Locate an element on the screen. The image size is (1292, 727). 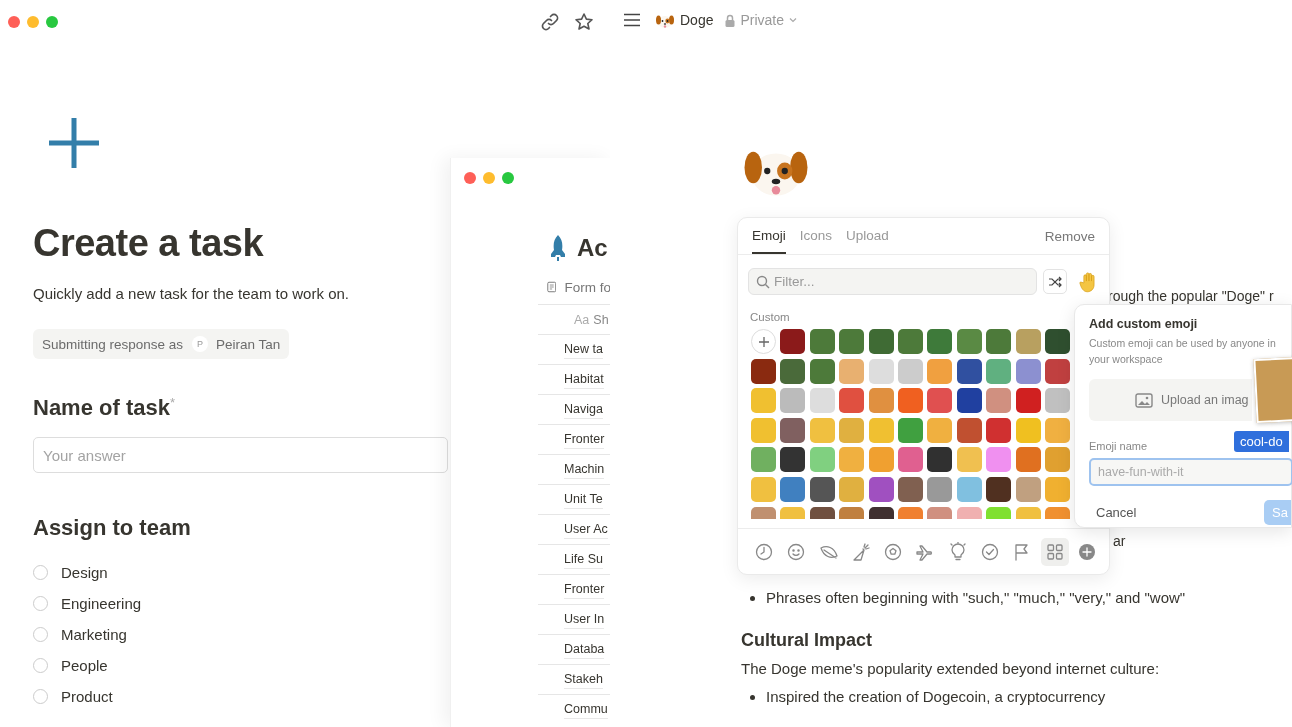
form-description: Quickly add a new task for the team to work on. is located at coordinates (191, 293).